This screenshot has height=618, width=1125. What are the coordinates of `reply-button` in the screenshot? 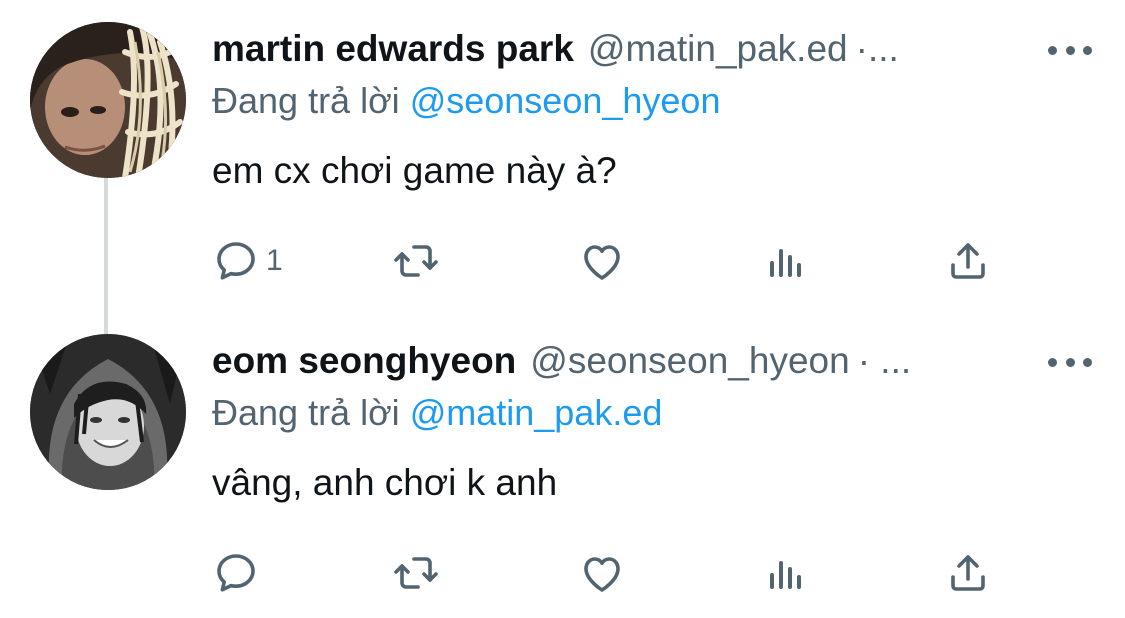 It's located at (239, 573).